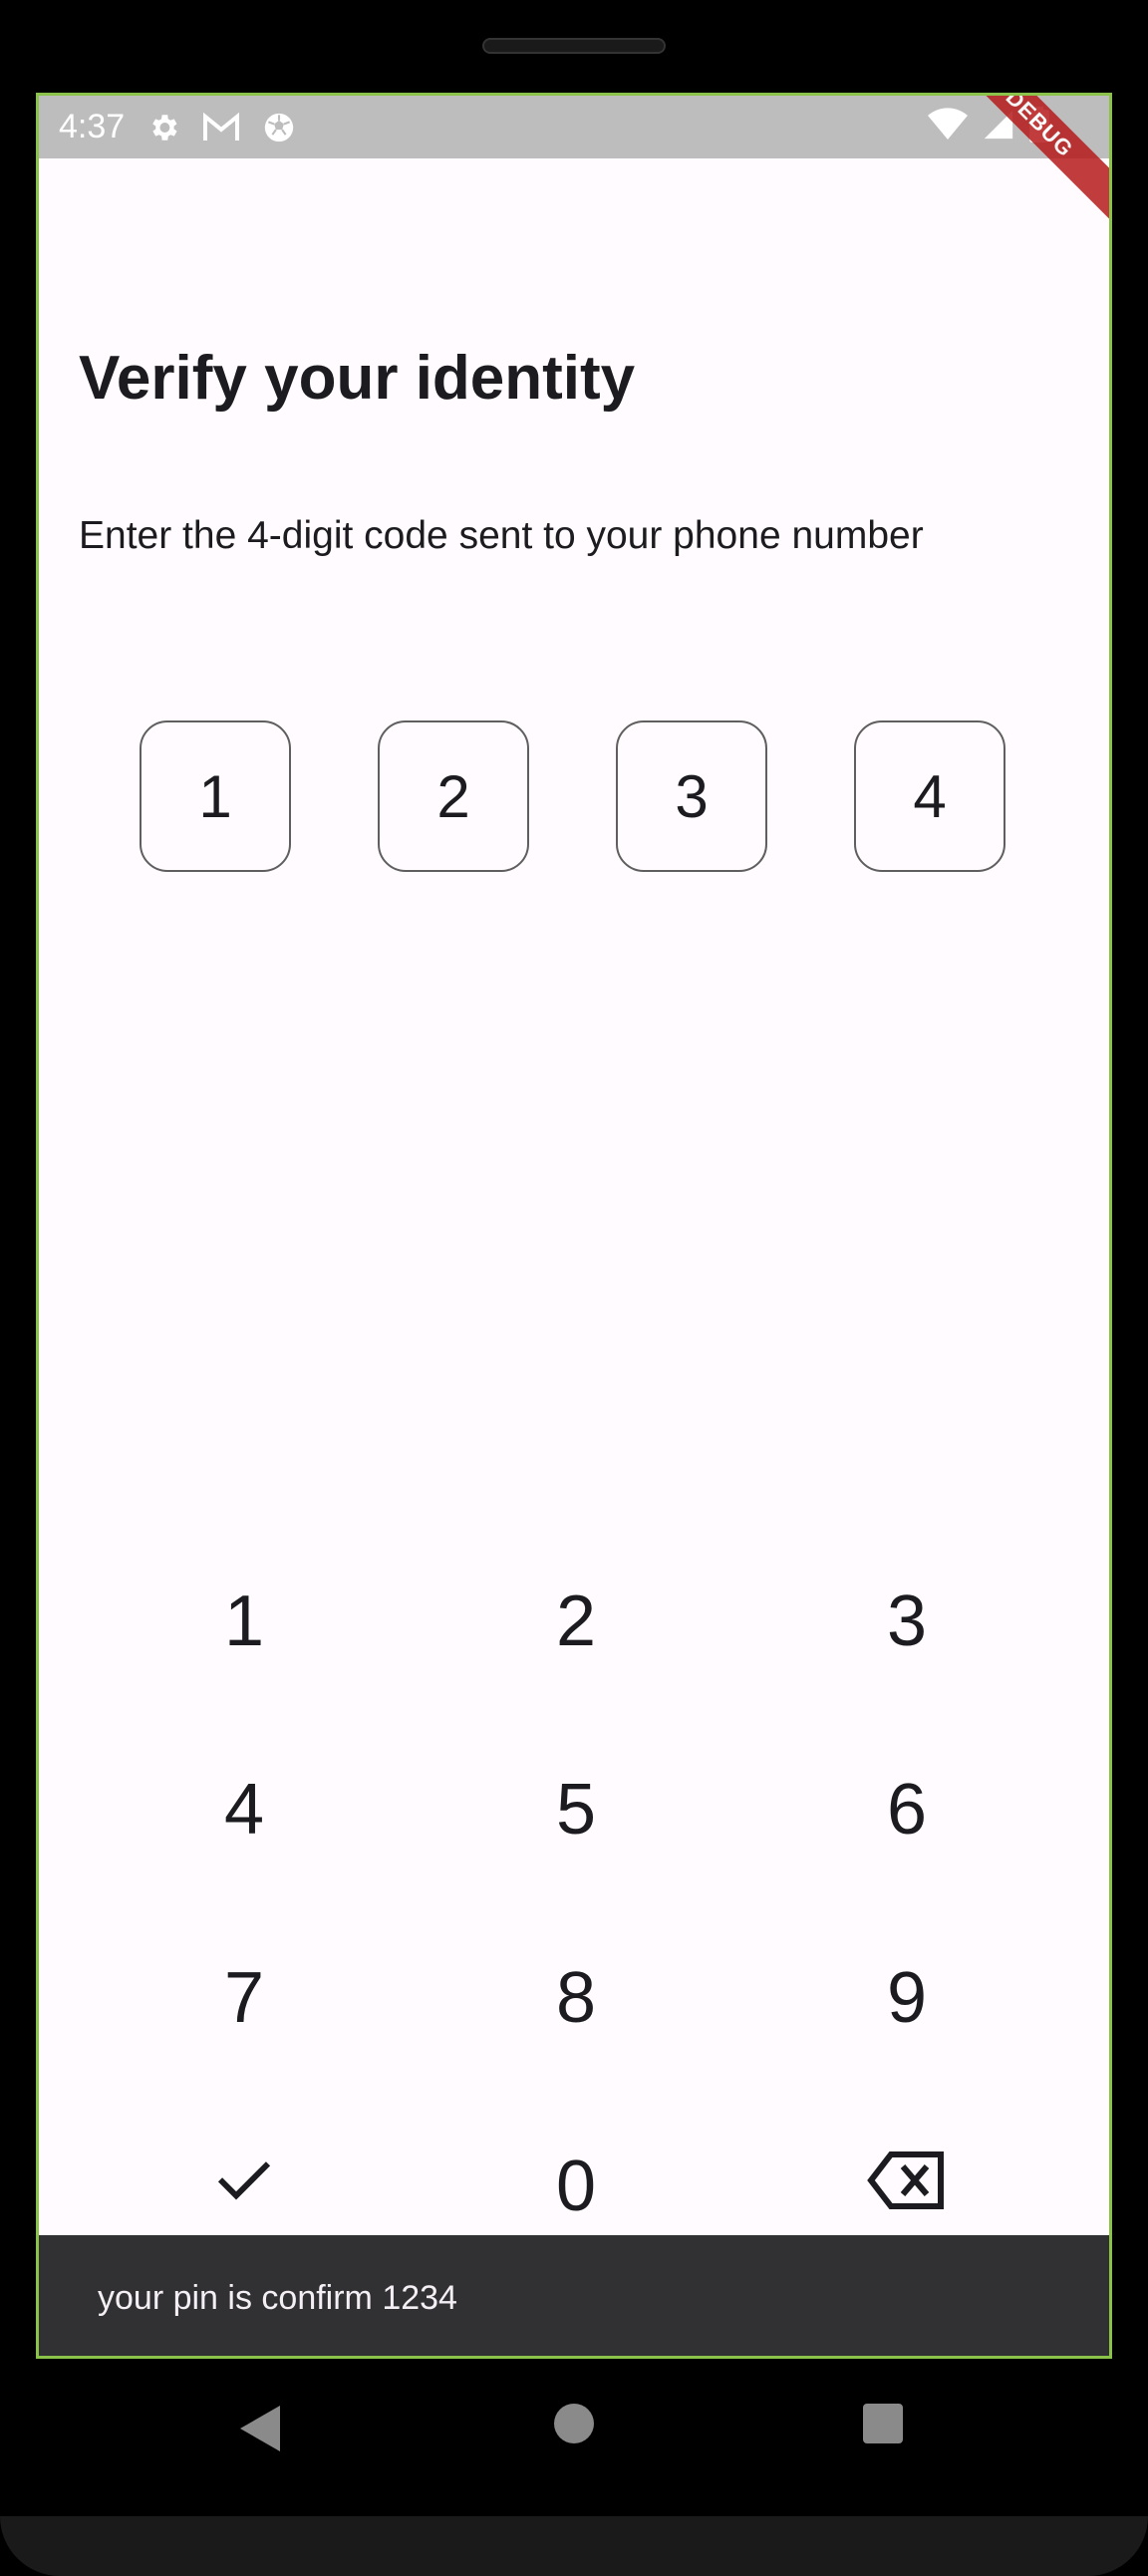 The height and width of the screenshot is (2576, 1148). What do you see at coordinates (244, 2186) in the screenshot?
I see `check-icon` at bounding box center [244, 2186].